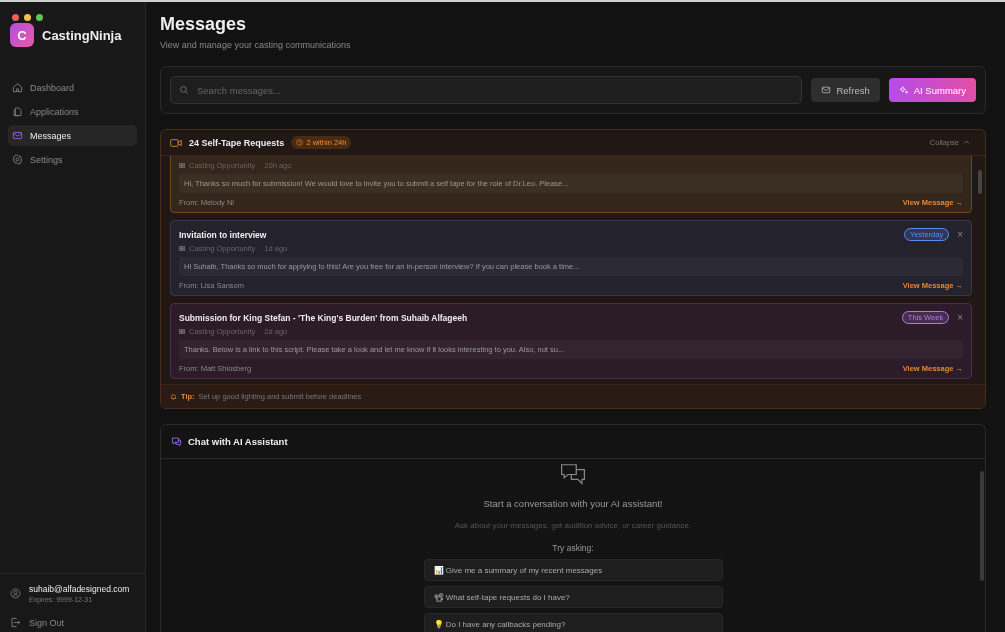  What do you see at coordinates (323, 317) in the screenshot?
I see `message-title: Submission for King Stefan - 'The King's Burden' from Suhaib Alfageeh` at bounding box center [323, 317].